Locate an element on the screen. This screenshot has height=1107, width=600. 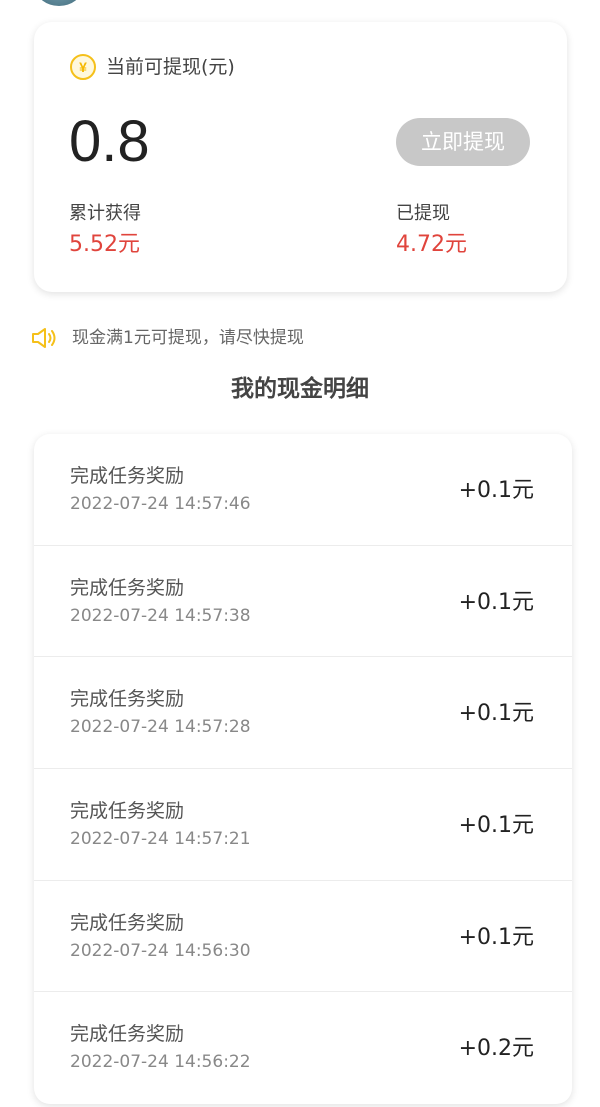
total-earned-label: 累计获得 is located at coordinates (105, 213).